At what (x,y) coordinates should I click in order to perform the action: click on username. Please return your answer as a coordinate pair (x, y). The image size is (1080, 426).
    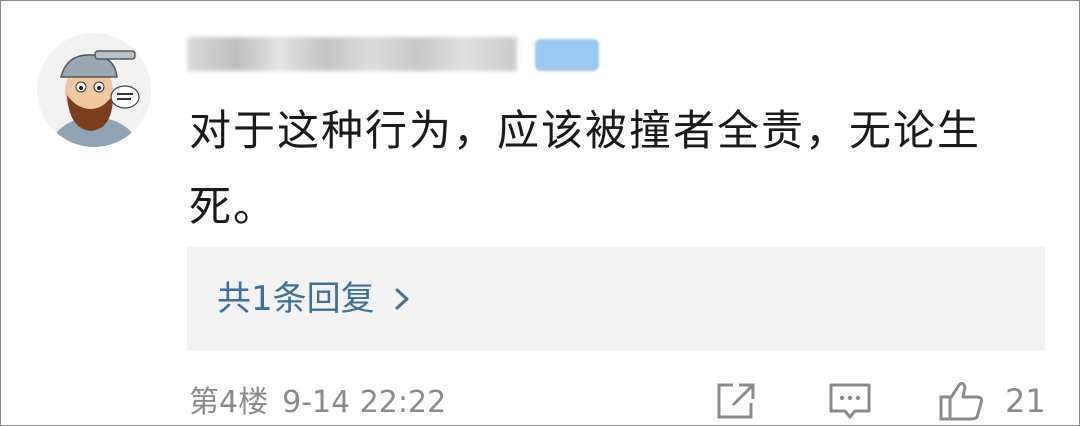
    Looking at the image, I should click on (352, 54).